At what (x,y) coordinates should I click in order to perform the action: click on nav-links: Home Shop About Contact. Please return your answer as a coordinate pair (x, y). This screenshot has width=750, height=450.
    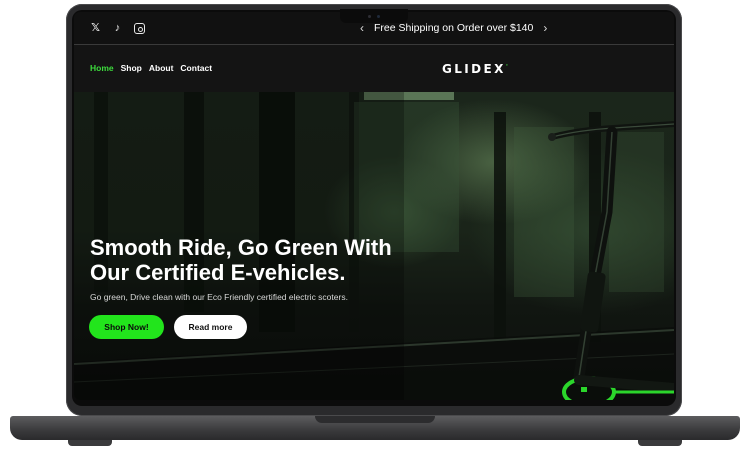
    Looking at the image, I should click on (151, 68).